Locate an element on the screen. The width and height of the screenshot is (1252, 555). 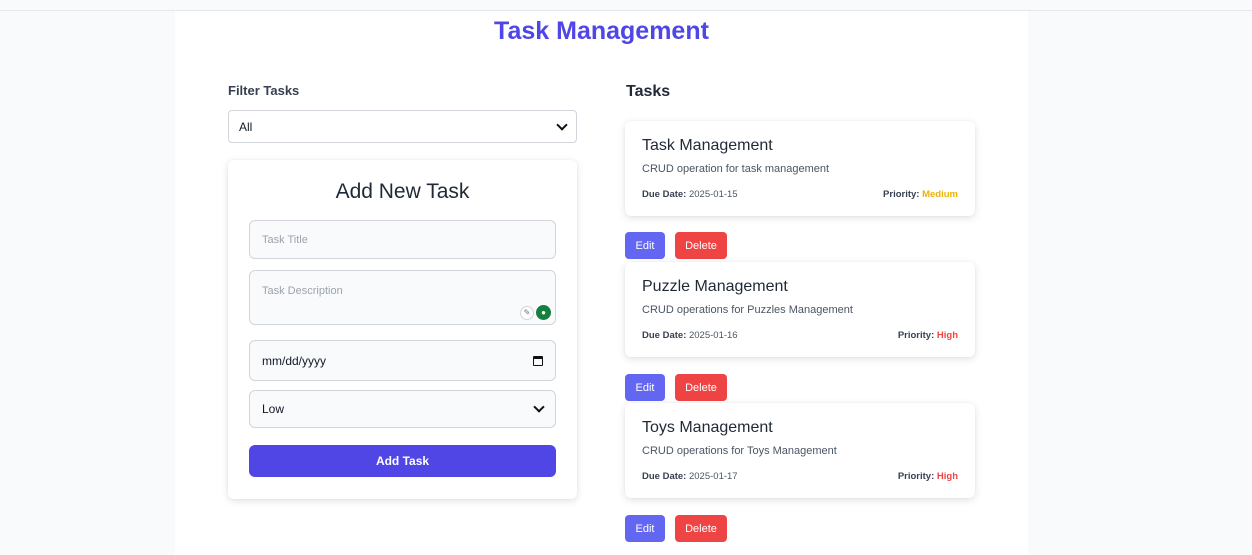
filter-select-value: All is located at coordinates (246, 126).